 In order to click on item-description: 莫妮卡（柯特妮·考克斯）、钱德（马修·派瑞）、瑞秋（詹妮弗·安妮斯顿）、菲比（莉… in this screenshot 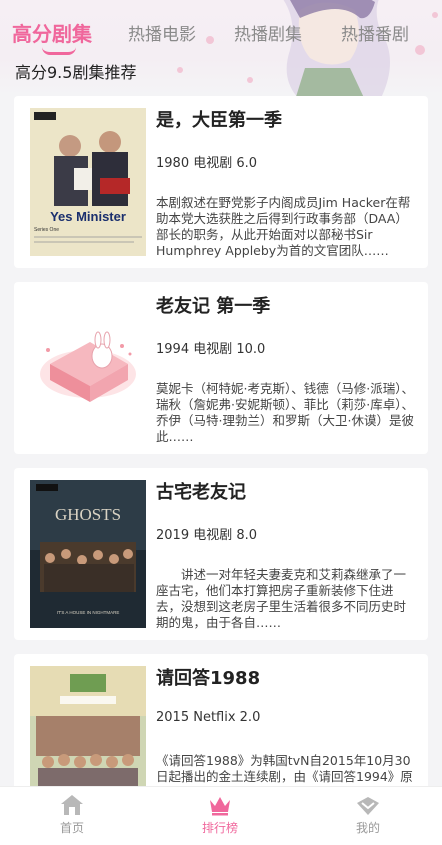, I will do `click(285, 412)`.